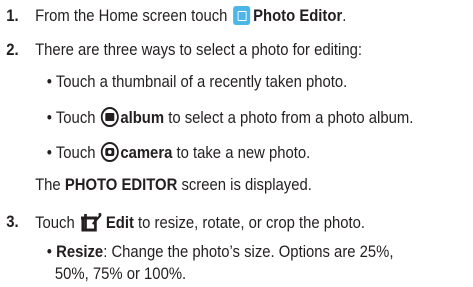 Image resolution: width=473 pixels, height=287 pixels. Describe the element at coordinates (249, 223) in the screenshot. I see `step-3-post: to resize, rotate, or crop the photo.` at that location.